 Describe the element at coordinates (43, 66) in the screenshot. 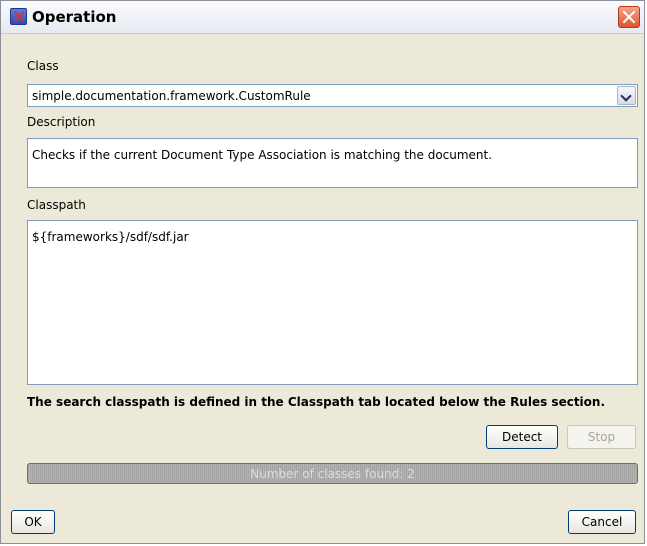

I see `class-label: Class` at that location.